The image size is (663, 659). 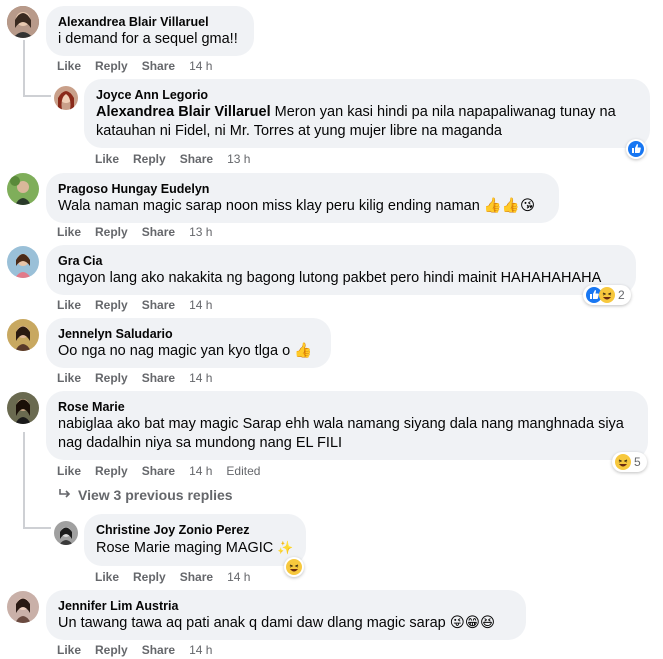 I want to click on reply-arrow-icon, so click(x=66, y=495).